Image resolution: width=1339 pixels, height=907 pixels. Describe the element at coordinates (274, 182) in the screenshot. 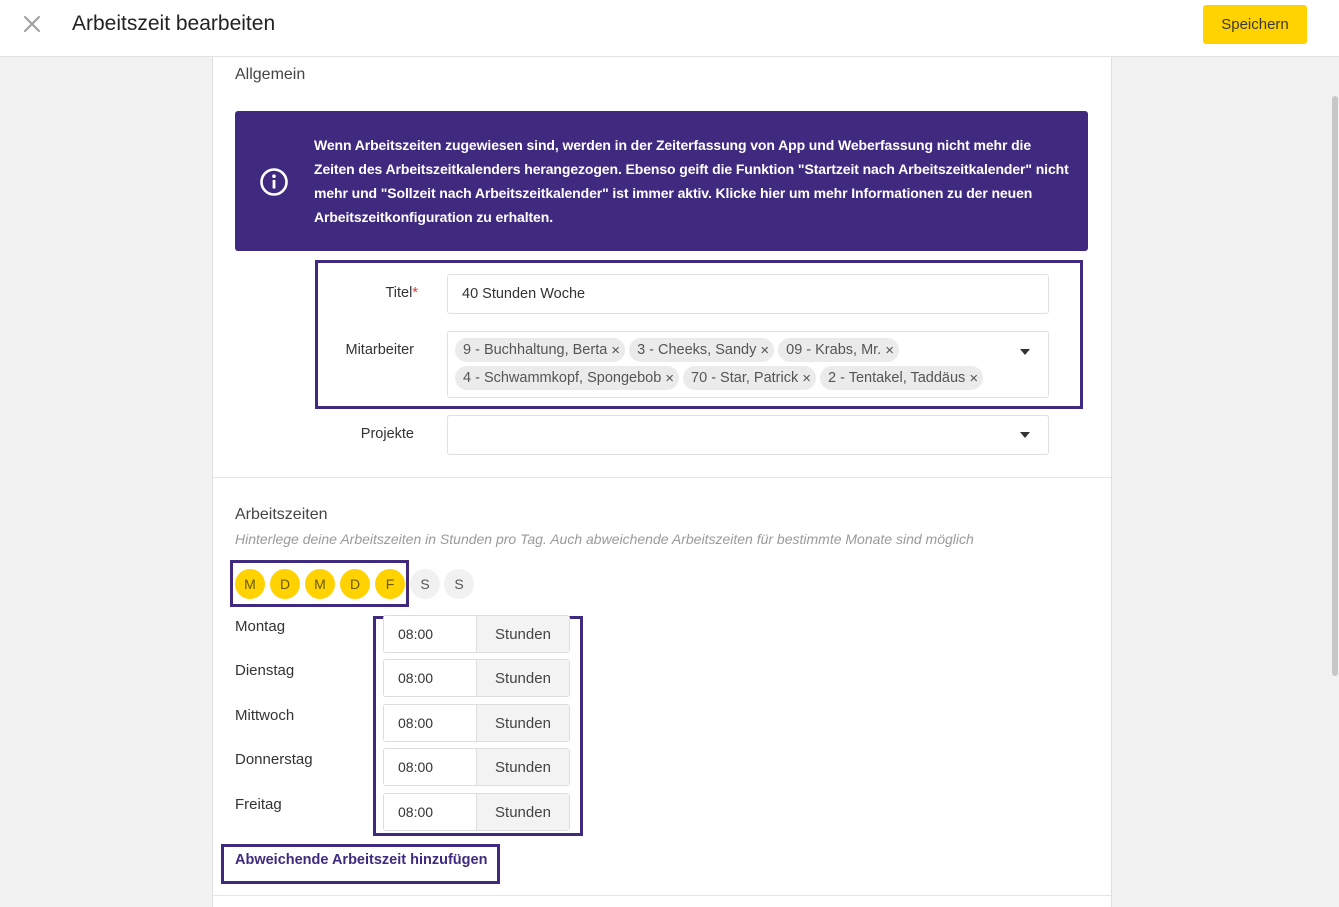

I see `info-icon` at that location.